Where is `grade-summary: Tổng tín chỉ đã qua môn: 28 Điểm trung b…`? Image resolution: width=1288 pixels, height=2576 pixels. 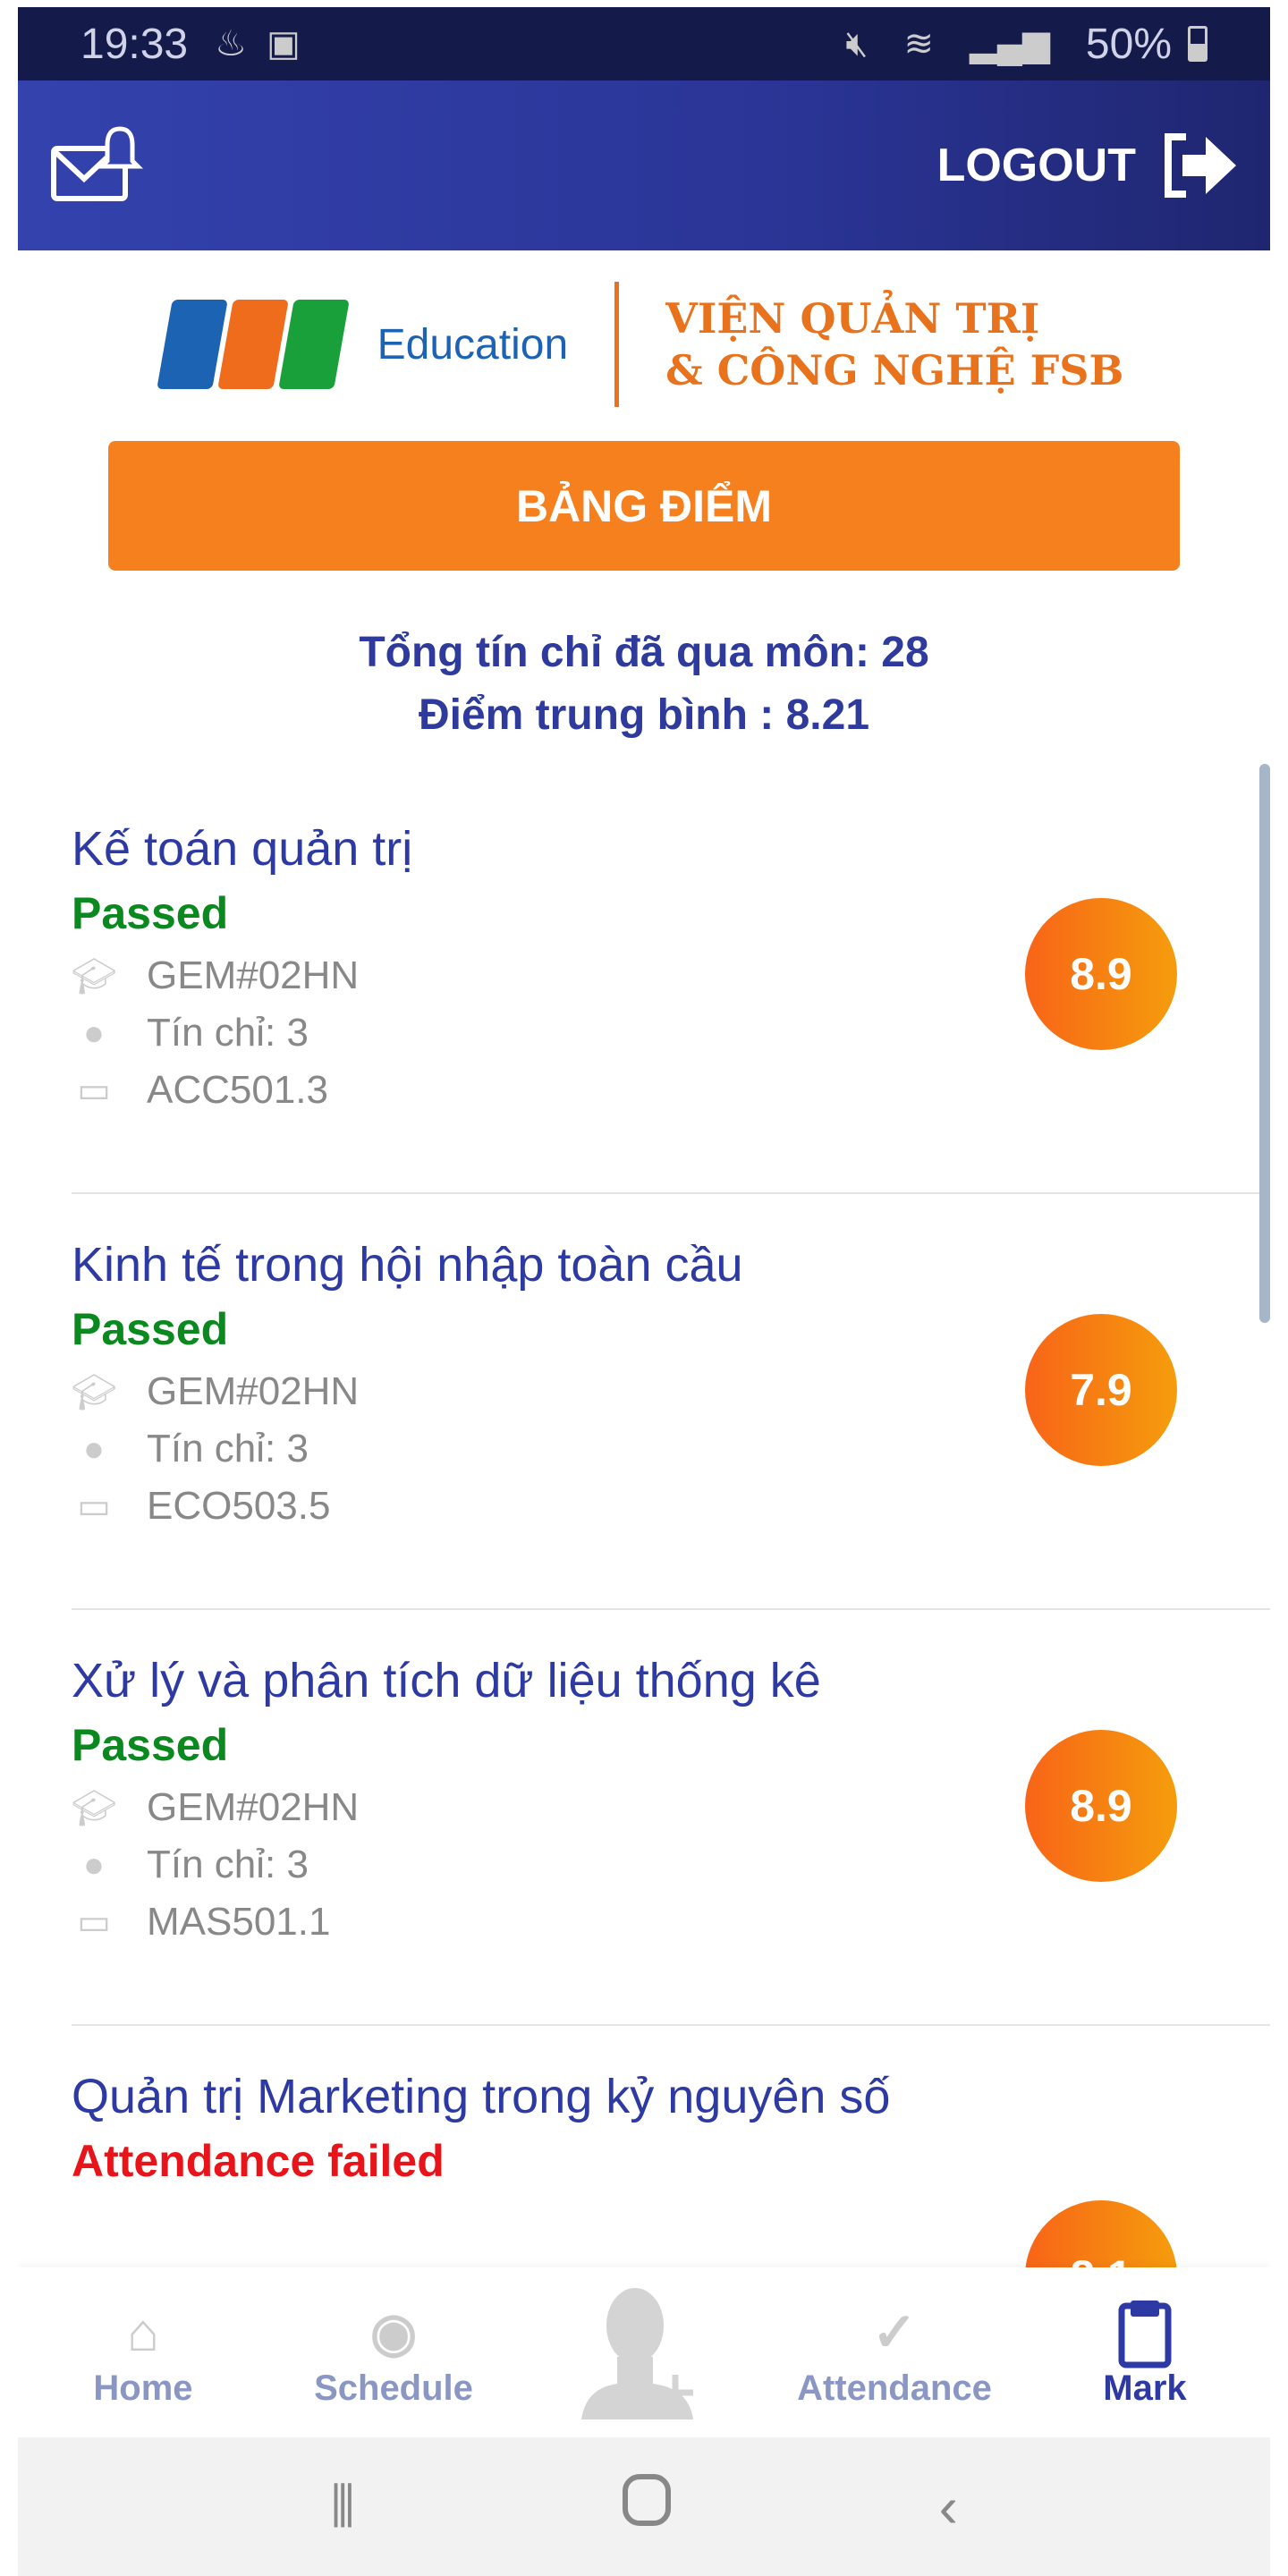
grade-summary: Tổng tín chỉ đã qua môn: 28 Điểm trung b… is located at coordinates (644, 684).